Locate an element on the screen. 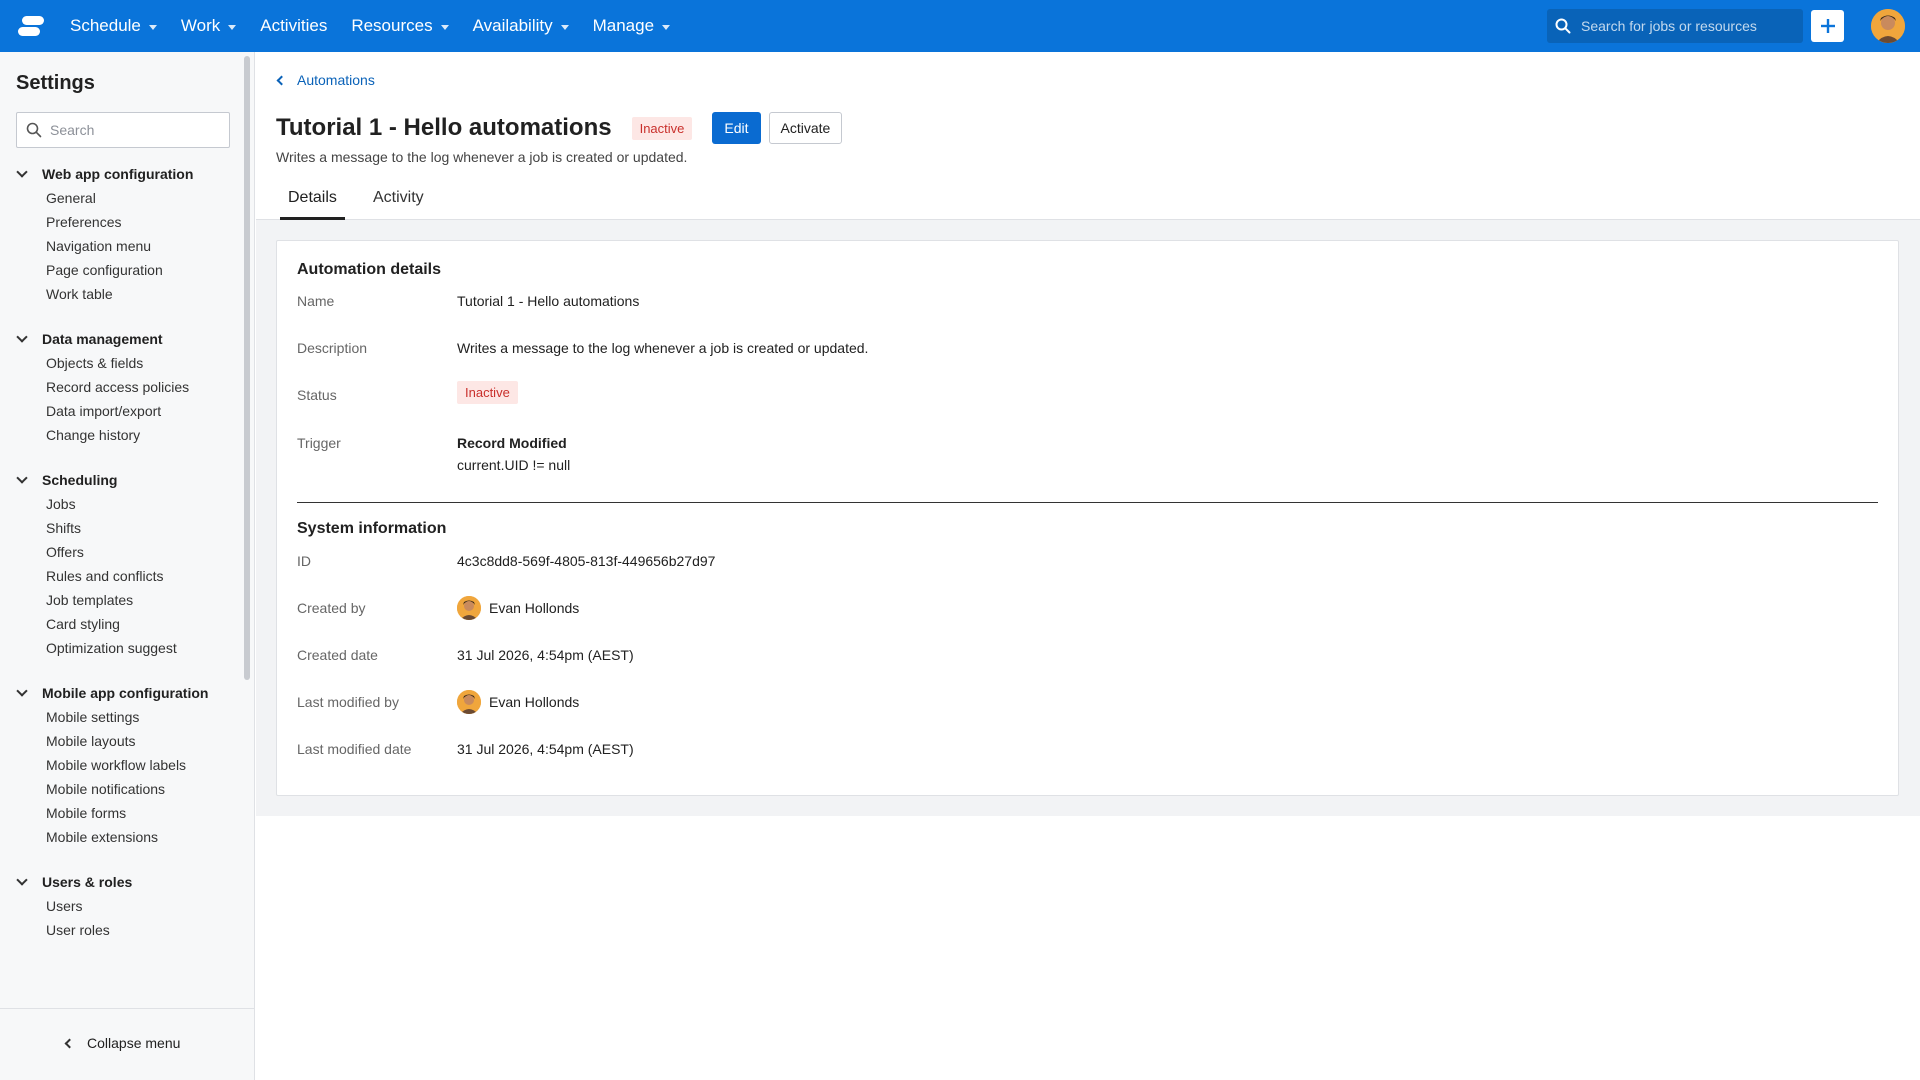 Image resolution: width=1920 pixels, height=1080 pixels. nav-work-label: Work is located at coordinates (200, 25).